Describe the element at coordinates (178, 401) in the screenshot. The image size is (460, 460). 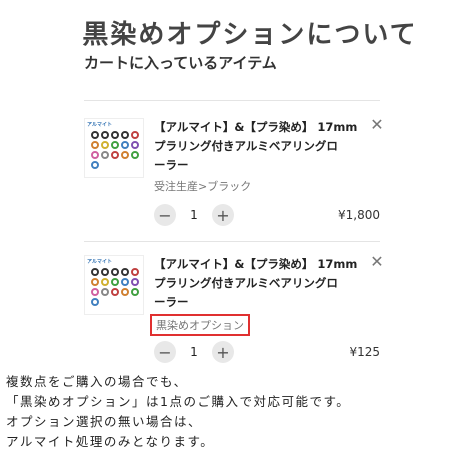
I see `note-line: 「黒染めオプション」は1点のご購入で対応可能です。` at that location.